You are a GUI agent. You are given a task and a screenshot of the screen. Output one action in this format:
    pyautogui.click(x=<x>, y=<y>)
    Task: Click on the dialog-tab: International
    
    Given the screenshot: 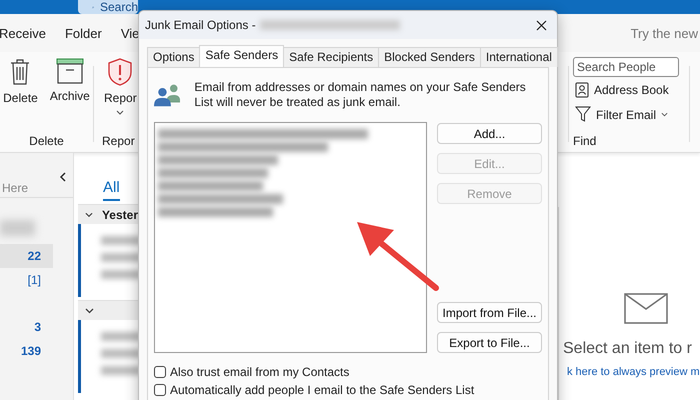 What is the action you would take?
    pyautogui.click(x=519, y=57)
    